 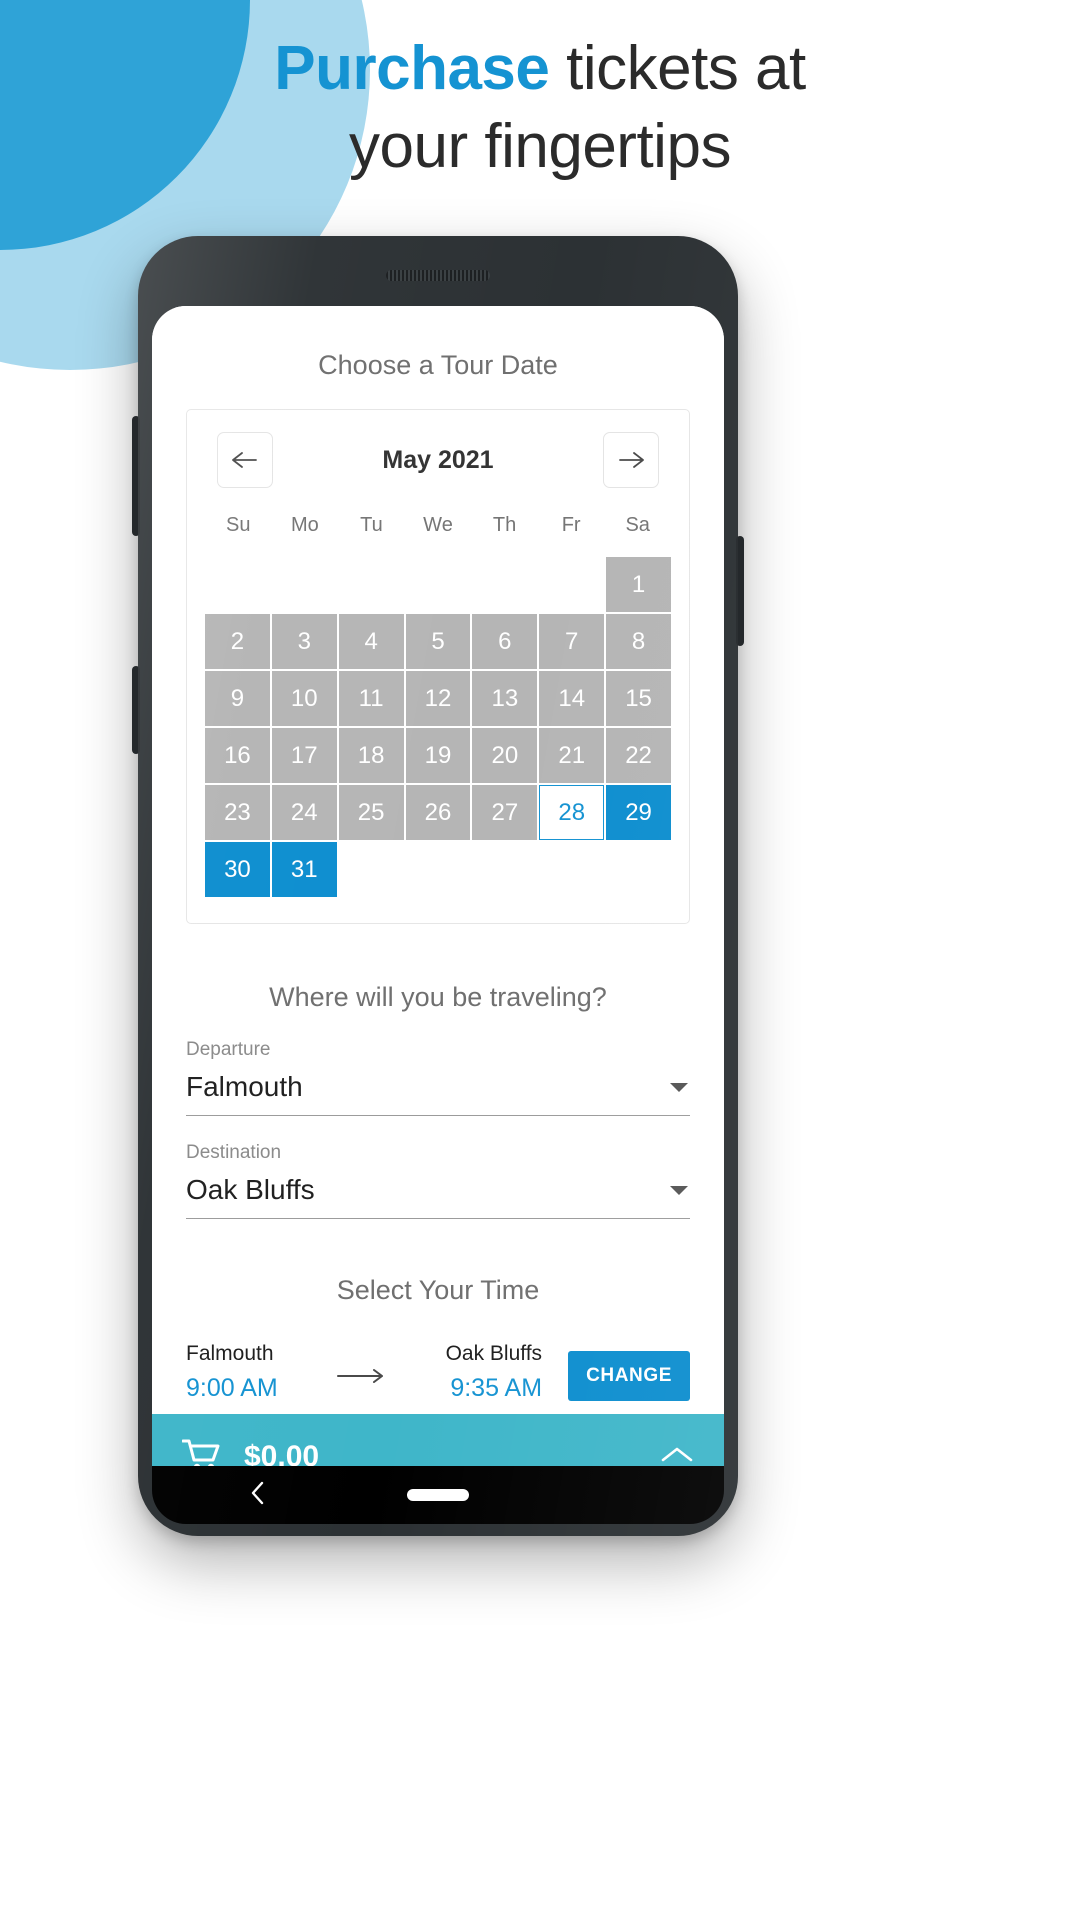 What do you see at coordinates (244, 1086) in the screenshot?
I see `departure-value: Falmouth` at bounding box center [244, 1086].